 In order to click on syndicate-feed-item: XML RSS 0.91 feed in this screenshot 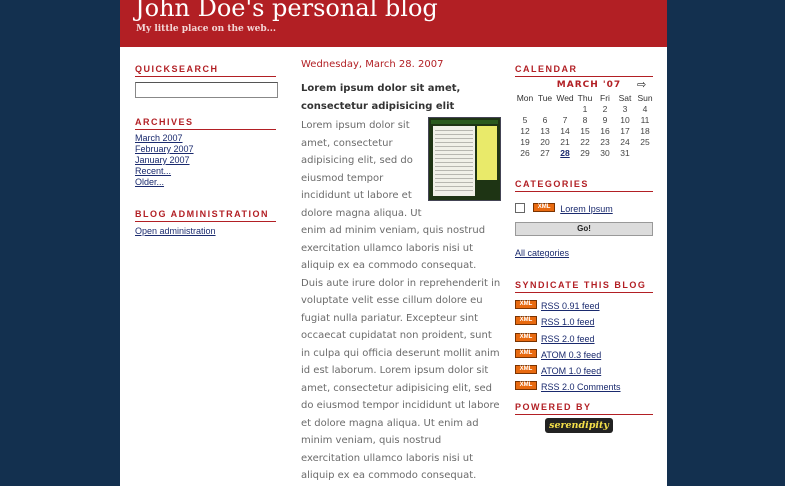, I will do `click(568, 305)`.